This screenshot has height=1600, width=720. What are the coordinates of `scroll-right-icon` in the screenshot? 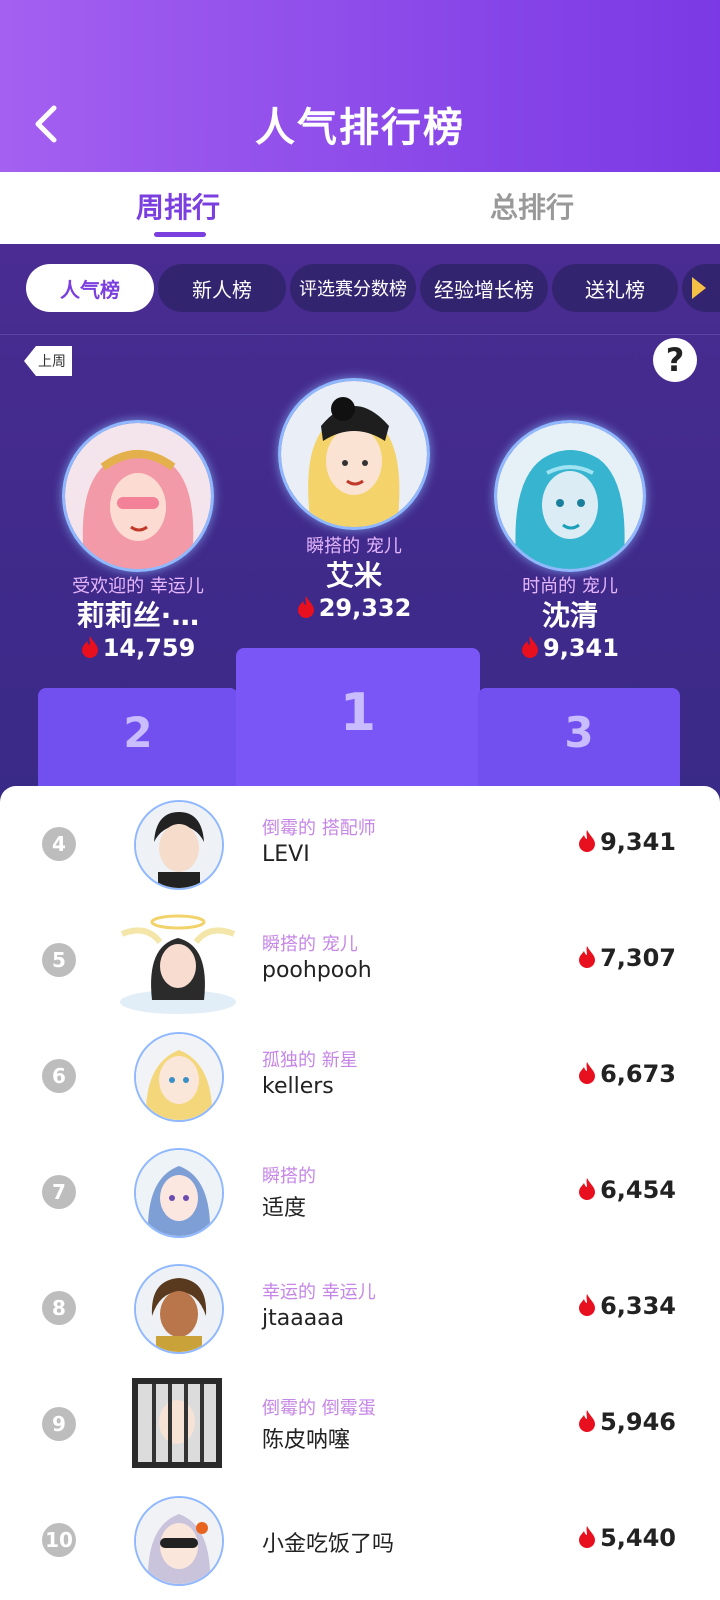 It's located at (701, 288).